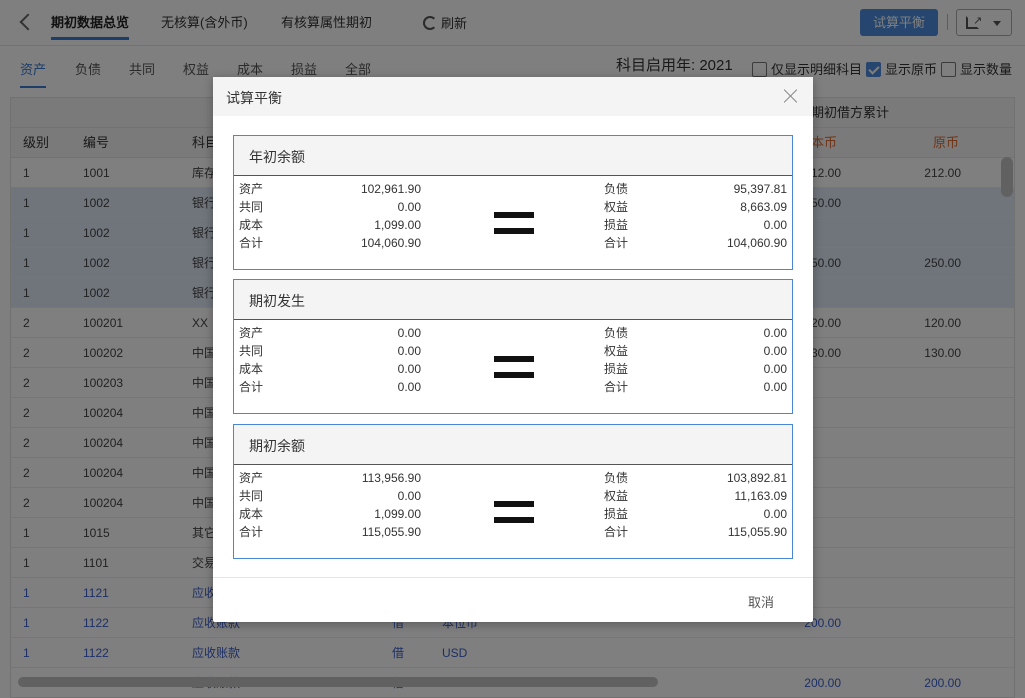 Image resolution: width=1025 pixels, height=698 pixels. I want to click on balance-value: 8,663.09, so click(763, 207).